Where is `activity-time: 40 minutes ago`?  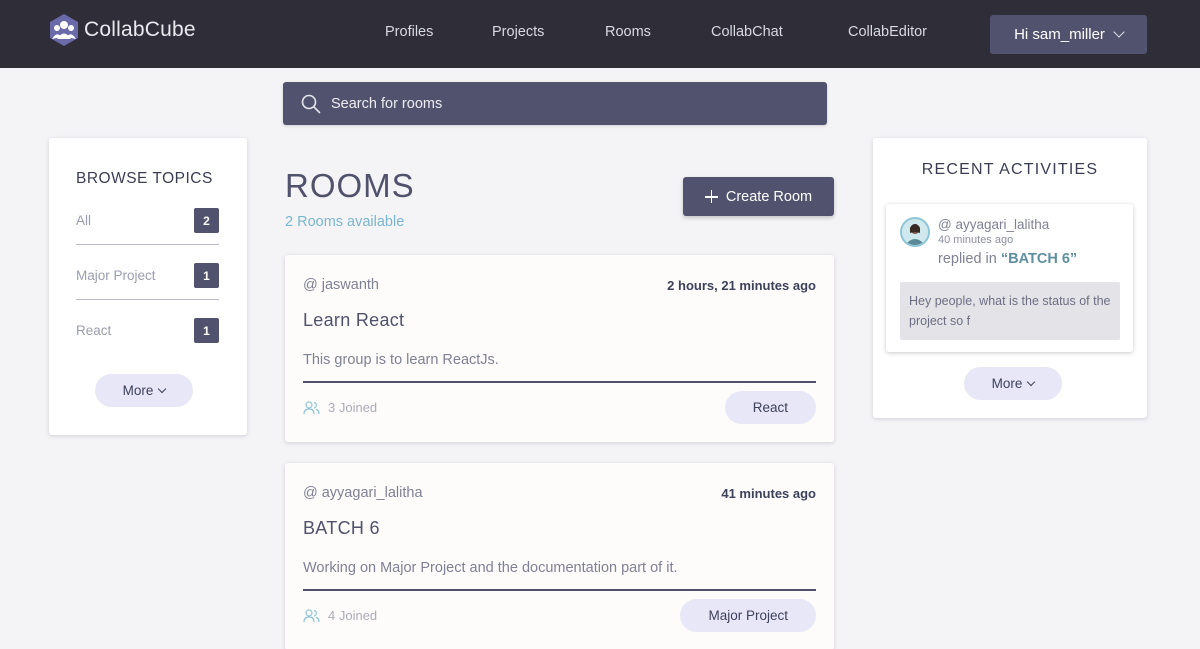 activity-time: 40 minutes ago is located at coordinates (976, 240).